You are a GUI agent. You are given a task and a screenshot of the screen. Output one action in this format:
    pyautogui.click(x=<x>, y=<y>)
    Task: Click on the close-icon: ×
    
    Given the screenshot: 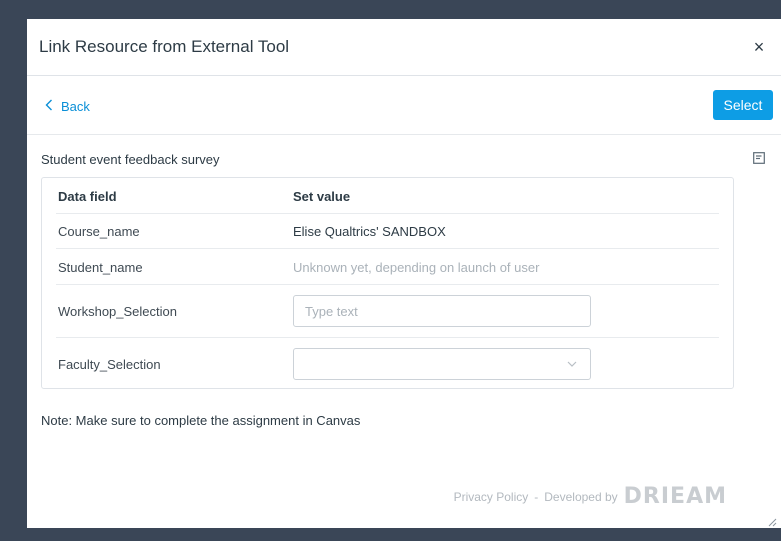 What is the action you would take?
    pyautogui.click(x=759, y=47)
    